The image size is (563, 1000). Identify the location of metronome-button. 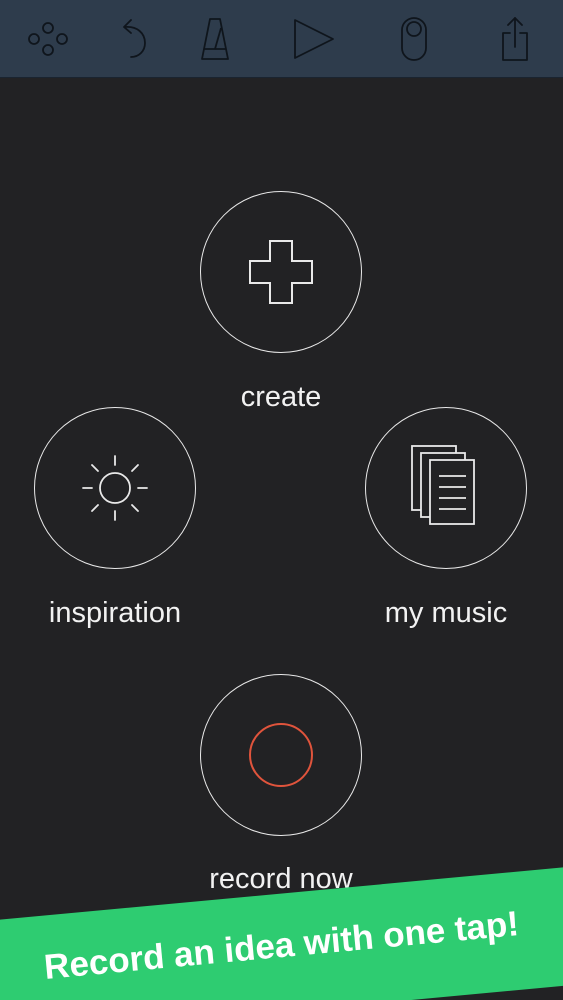
(215, 38).